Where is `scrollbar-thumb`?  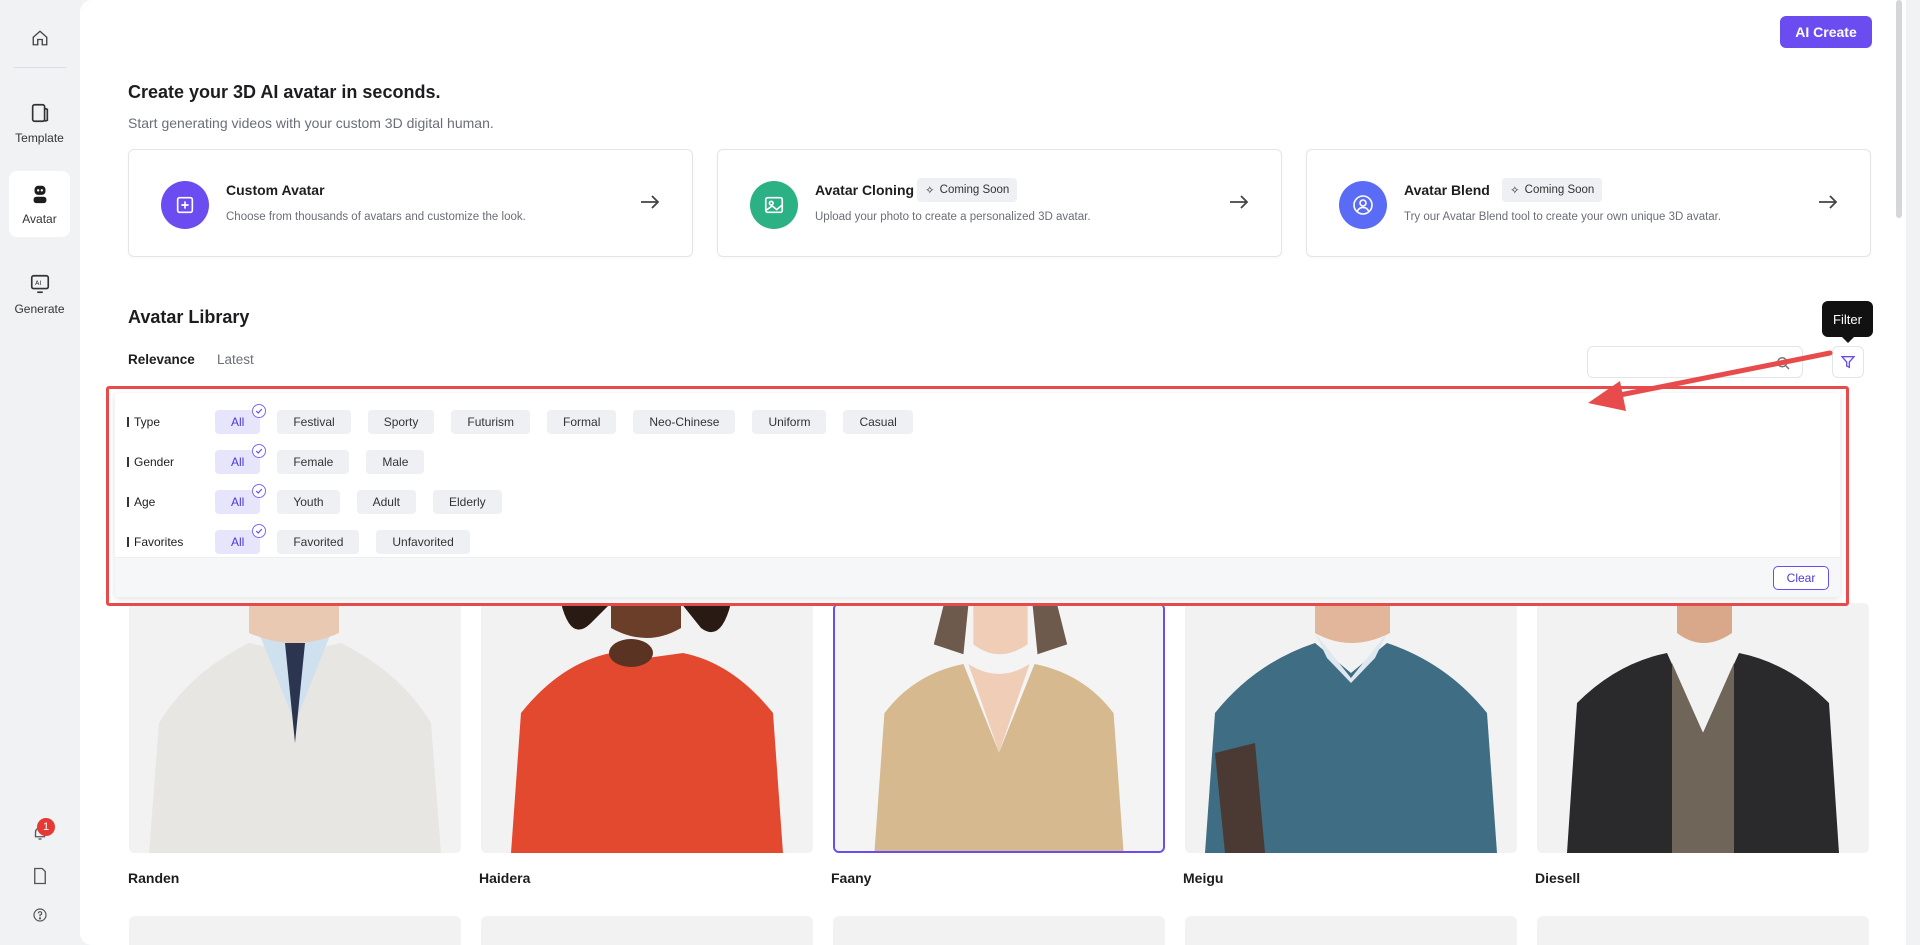
scrollbar-thumb is located at coordinates (1899, 109).